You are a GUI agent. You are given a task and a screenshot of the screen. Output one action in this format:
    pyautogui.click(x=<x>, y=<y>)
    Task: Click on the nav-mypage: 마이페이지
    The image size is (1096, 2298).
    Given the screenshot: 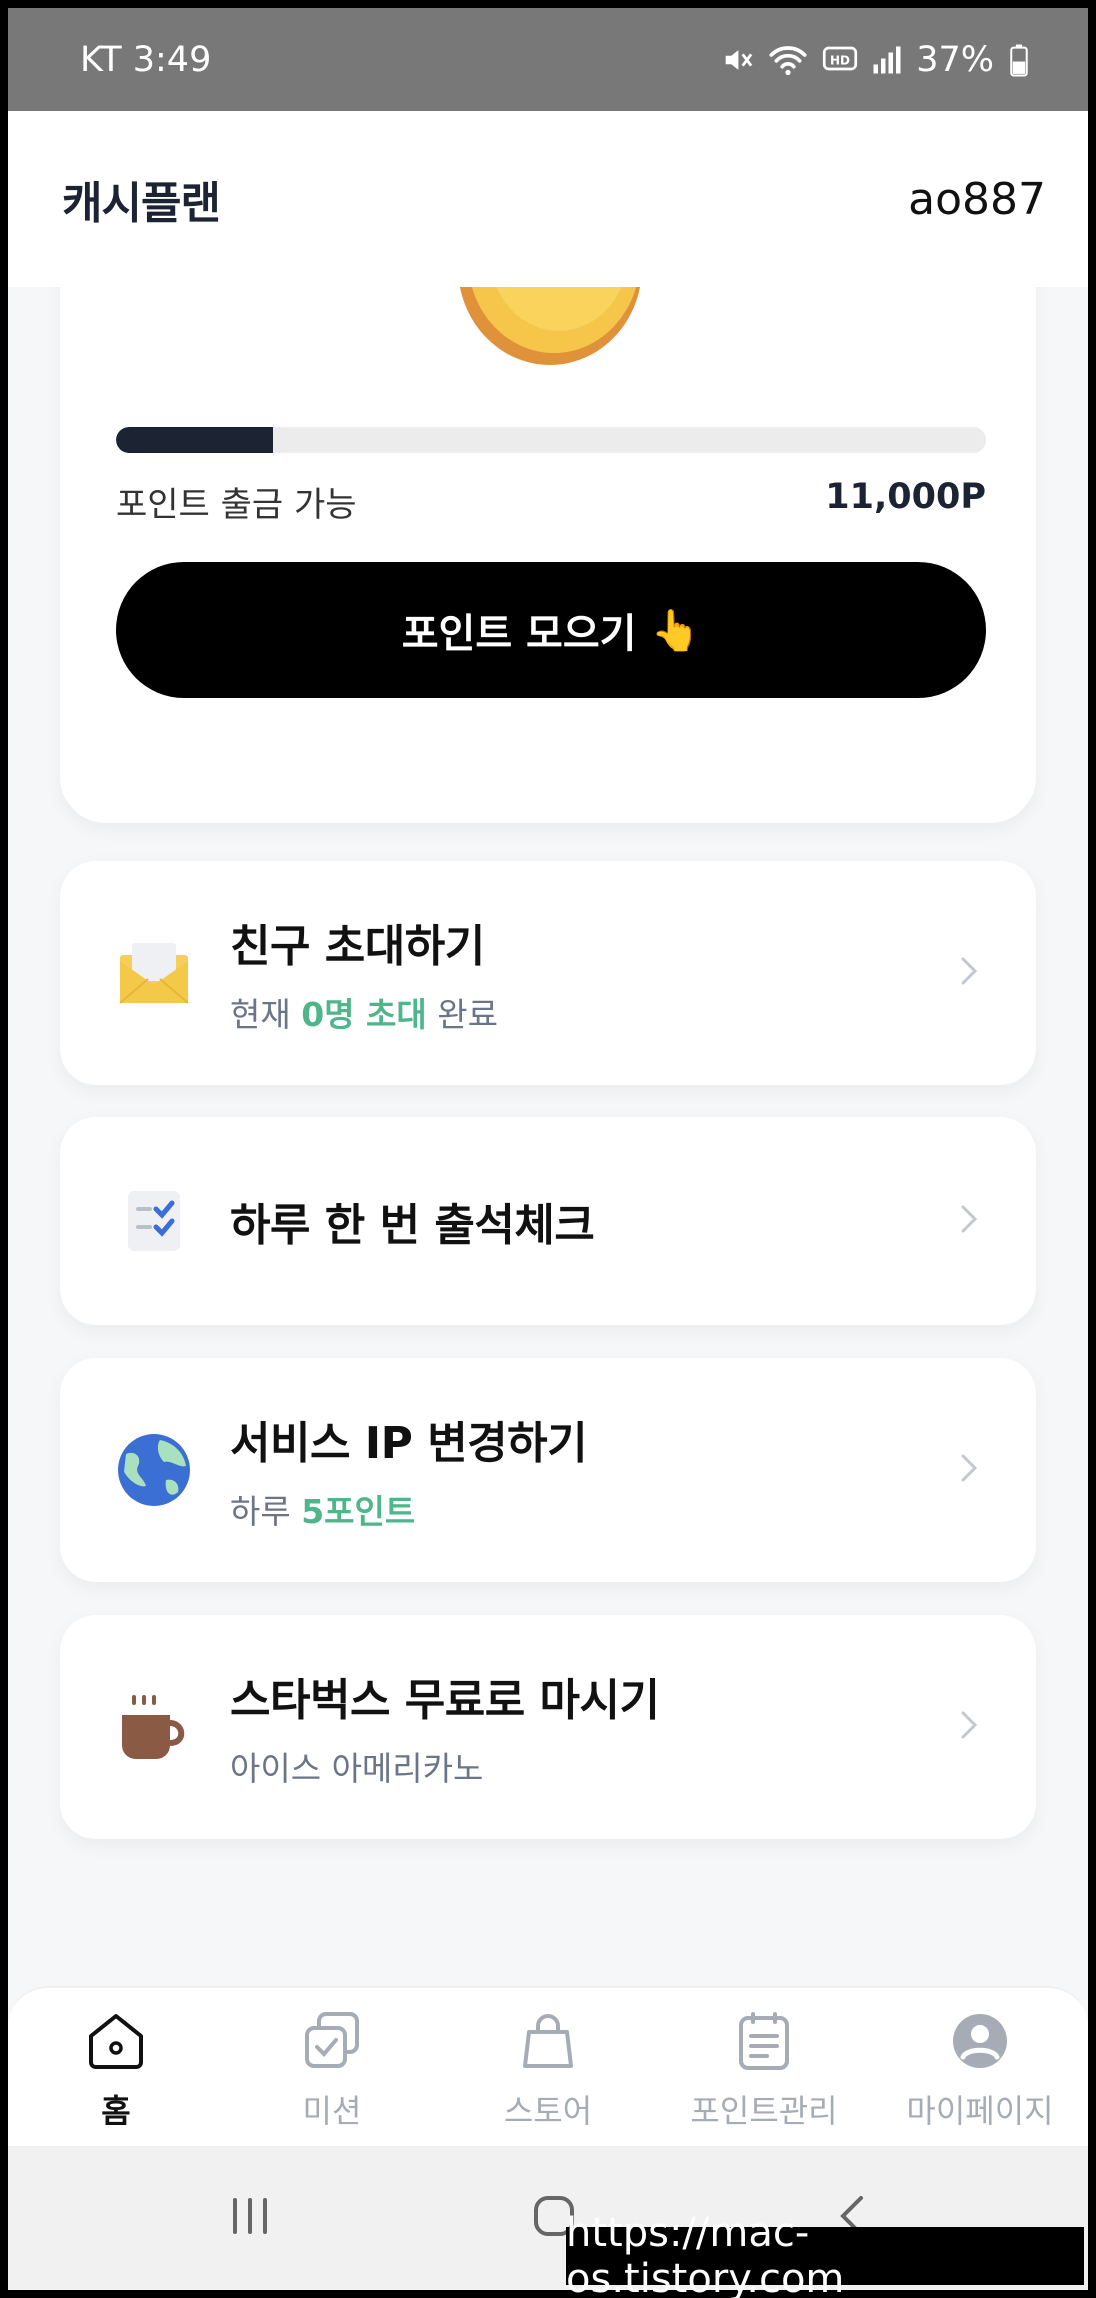 What is the action you would take?
    pyautogui.click(x=980, y=2071)
    